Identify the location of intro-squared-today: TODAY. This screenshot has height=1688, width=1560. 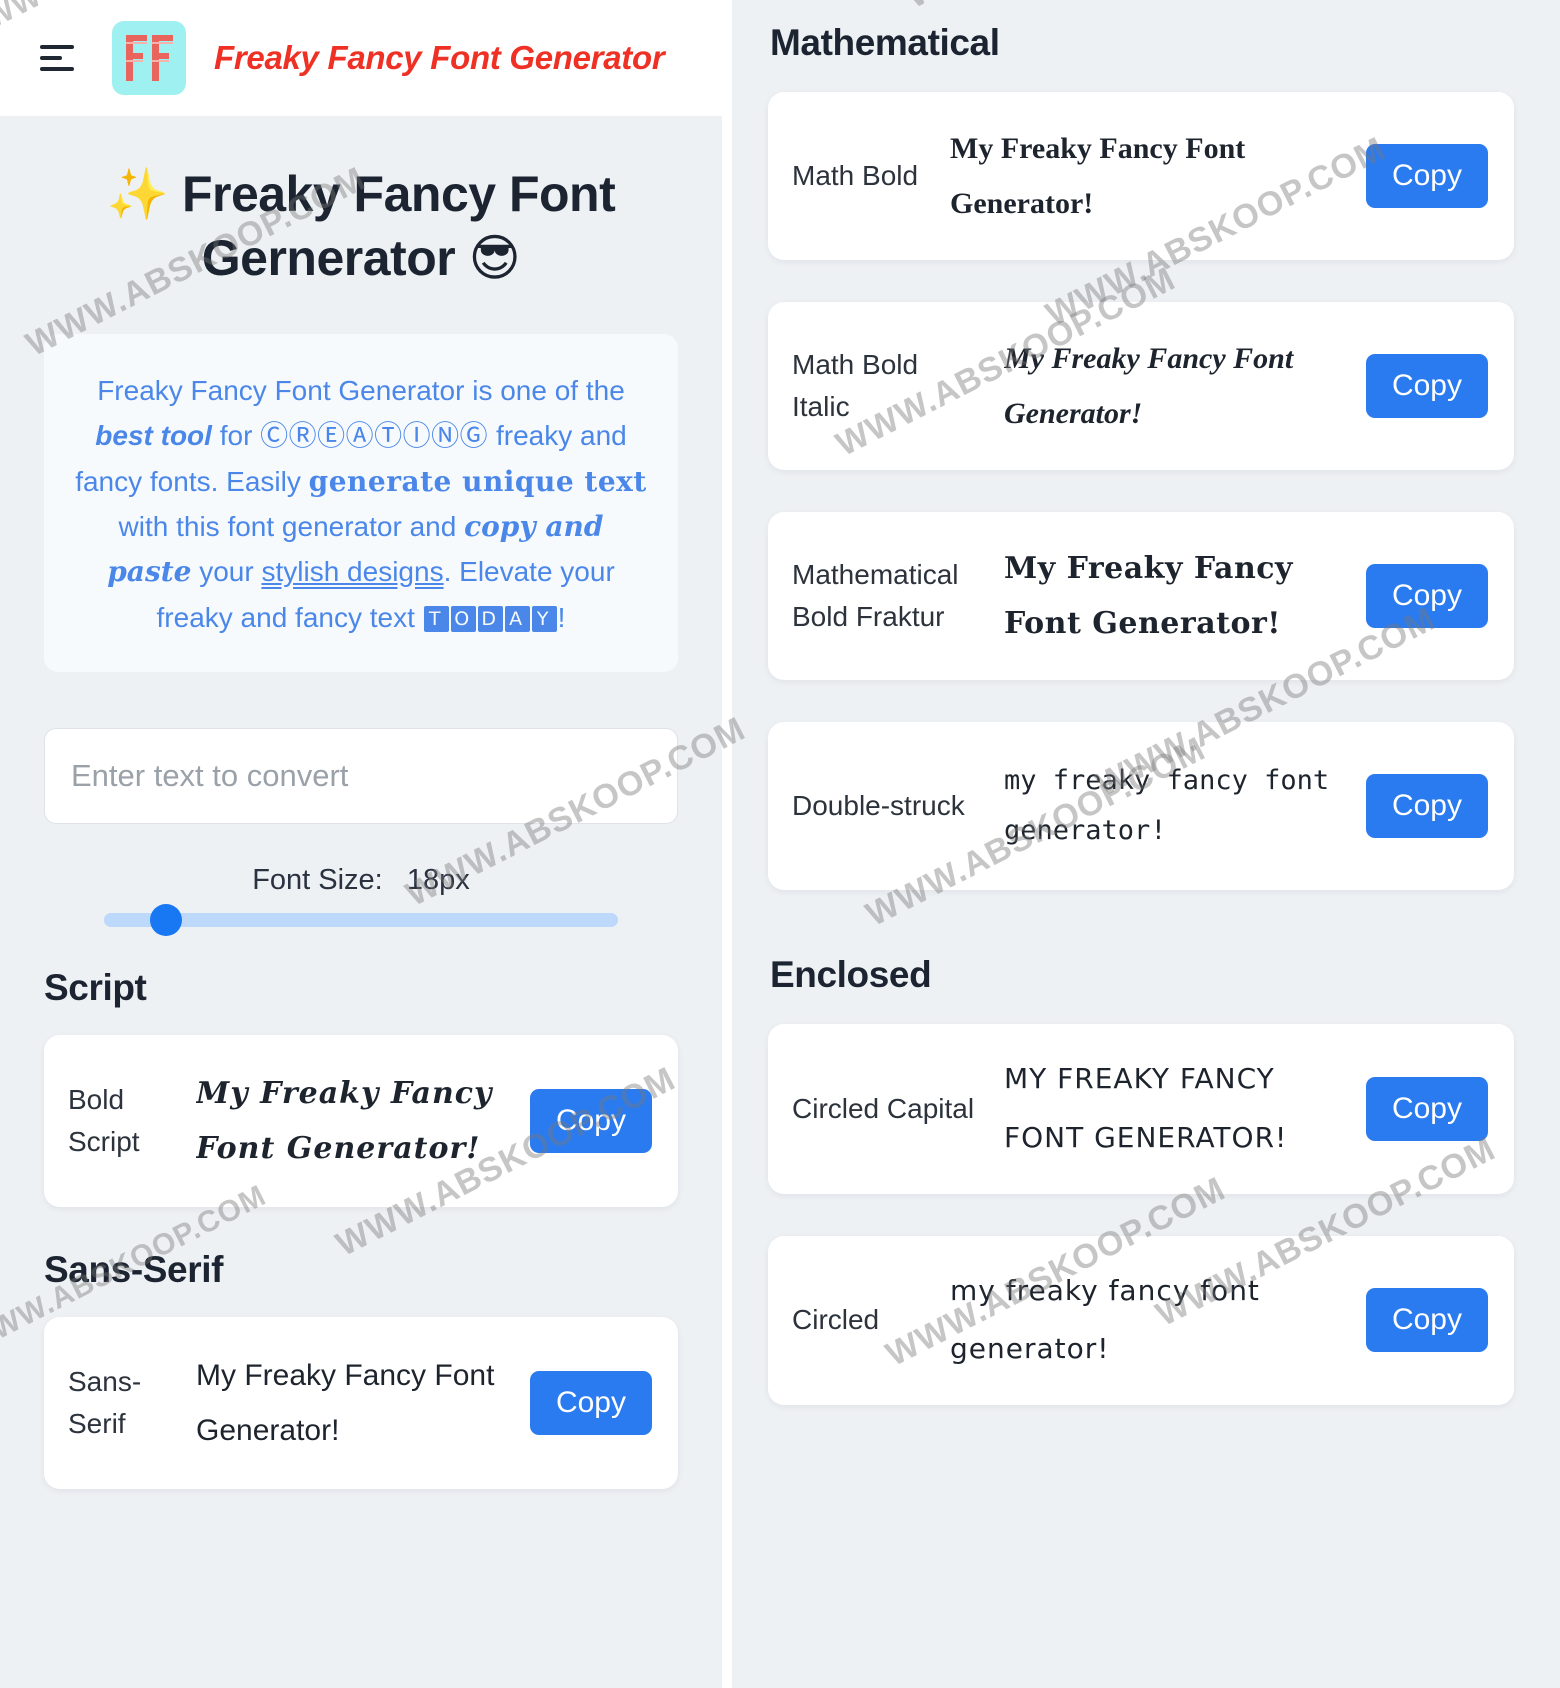
(490, 617).